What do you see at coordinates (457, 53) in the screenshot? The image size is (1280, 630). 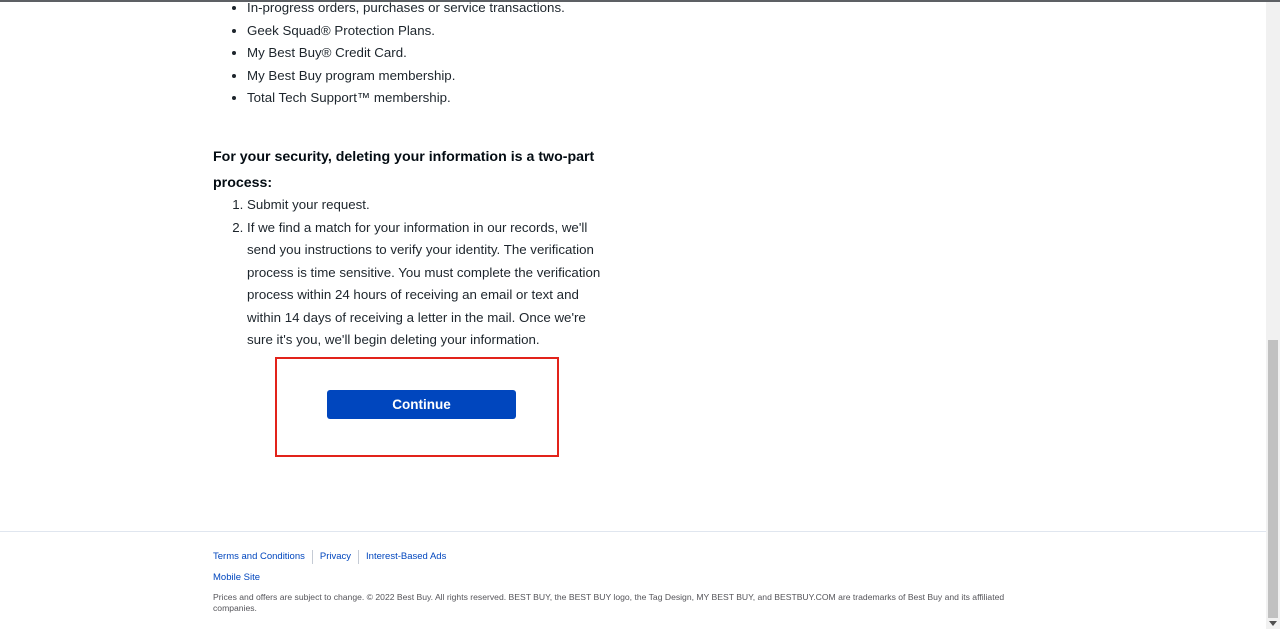 I see `list-item: My Best Buy® Credit Card.` at bounding box center [457, 53].